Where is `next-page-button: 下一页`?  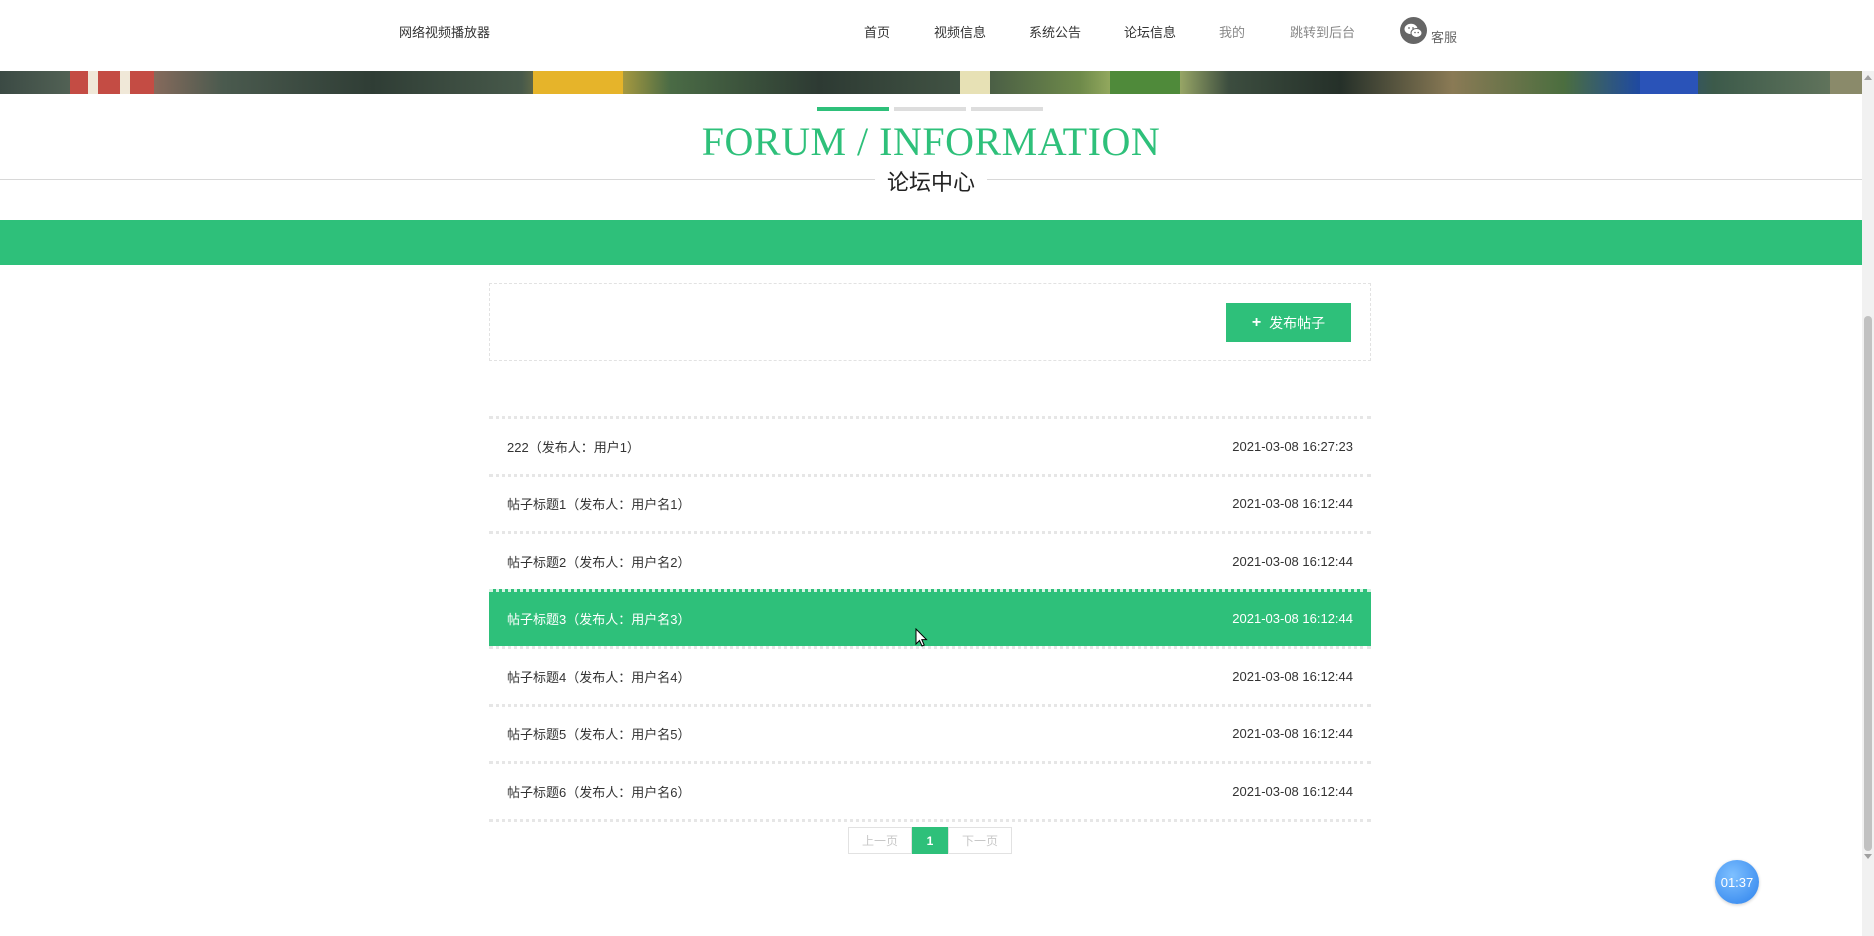
next-page-button: 下一页 is located at coordinates (980, 840).